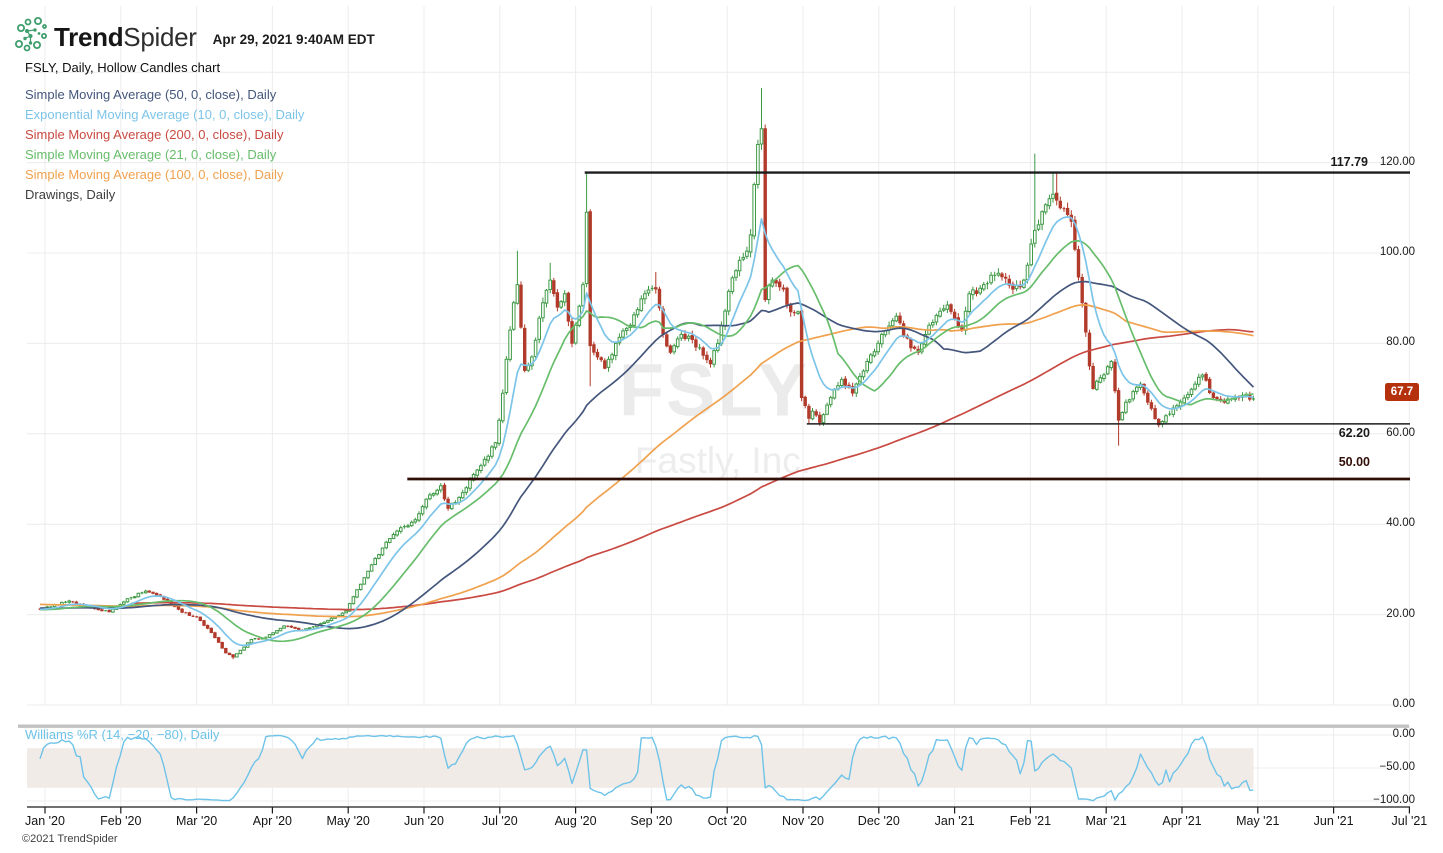  I want to click on chart-timestamp: Apr 29, 2021 9:40AM EDT, so click(293, 39).